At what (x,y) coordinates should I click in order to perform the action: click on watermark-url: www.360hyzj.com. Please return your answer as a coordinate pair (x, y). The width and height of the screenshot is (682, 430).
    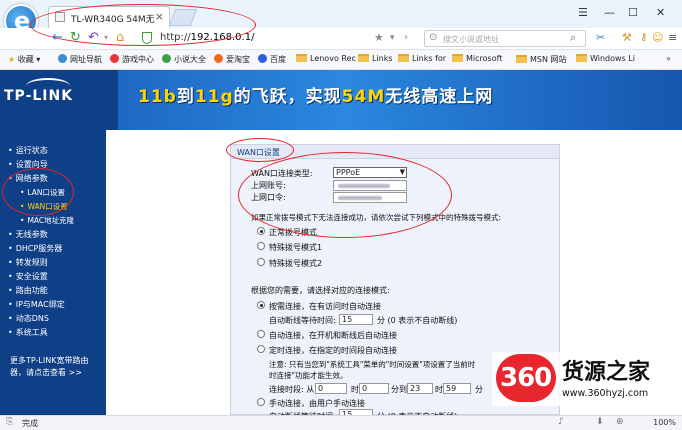
    Looking at the image, I should click on (605, 393).